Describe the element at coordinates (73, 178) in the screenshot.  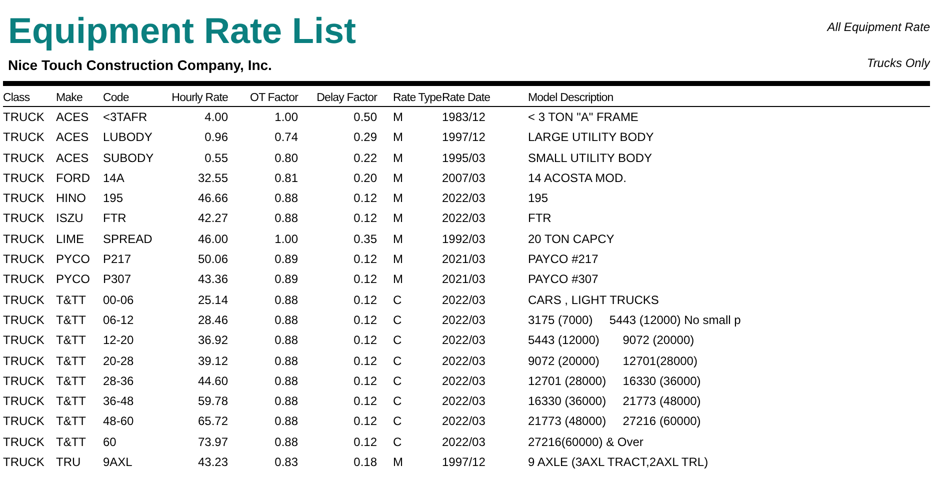
I see `table-cell-text: FORD` at that location.